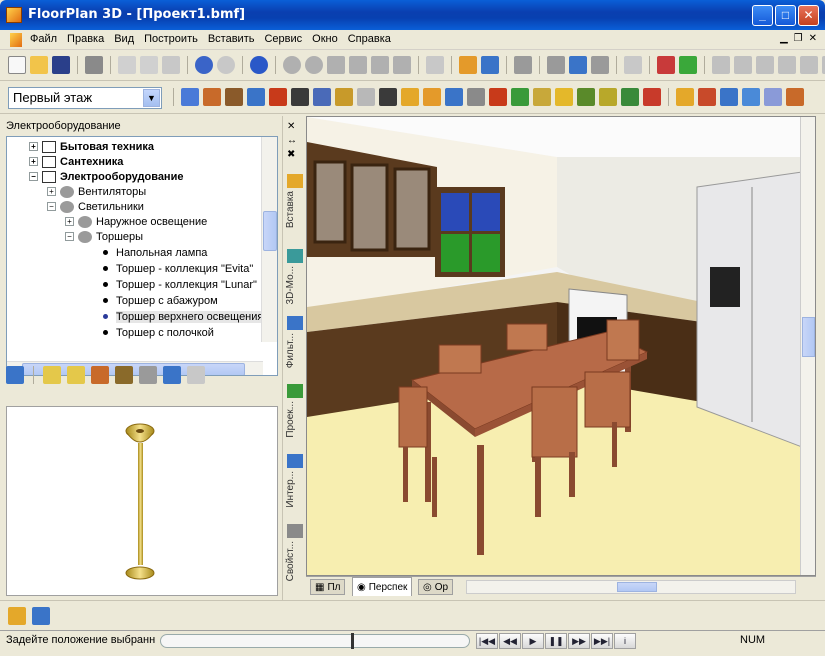 This screenshot has height=656, width=825. What do you see at coordinates (556, 65) in the screenshot?
I see `pencil-icon` at bounding box center [556, 65].